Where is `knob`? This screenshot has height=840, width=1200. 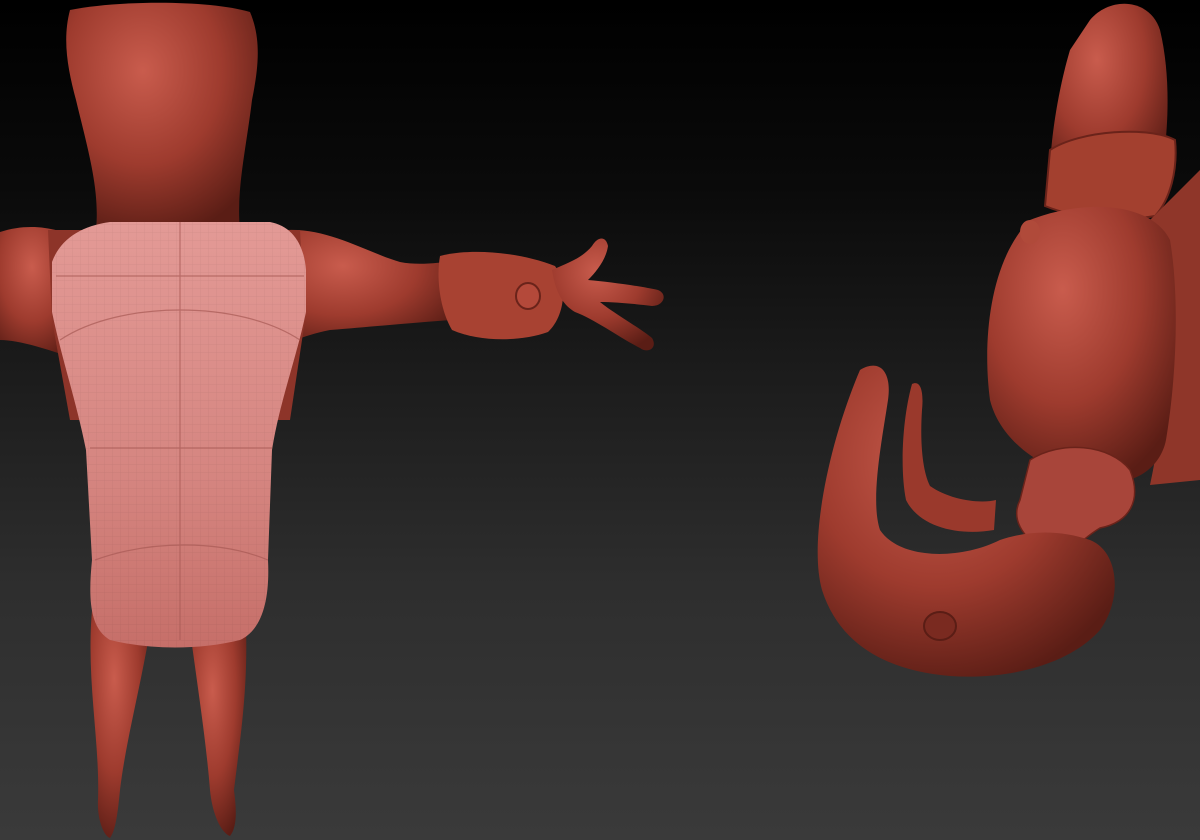
knob is located at coordinates (1030, 232).